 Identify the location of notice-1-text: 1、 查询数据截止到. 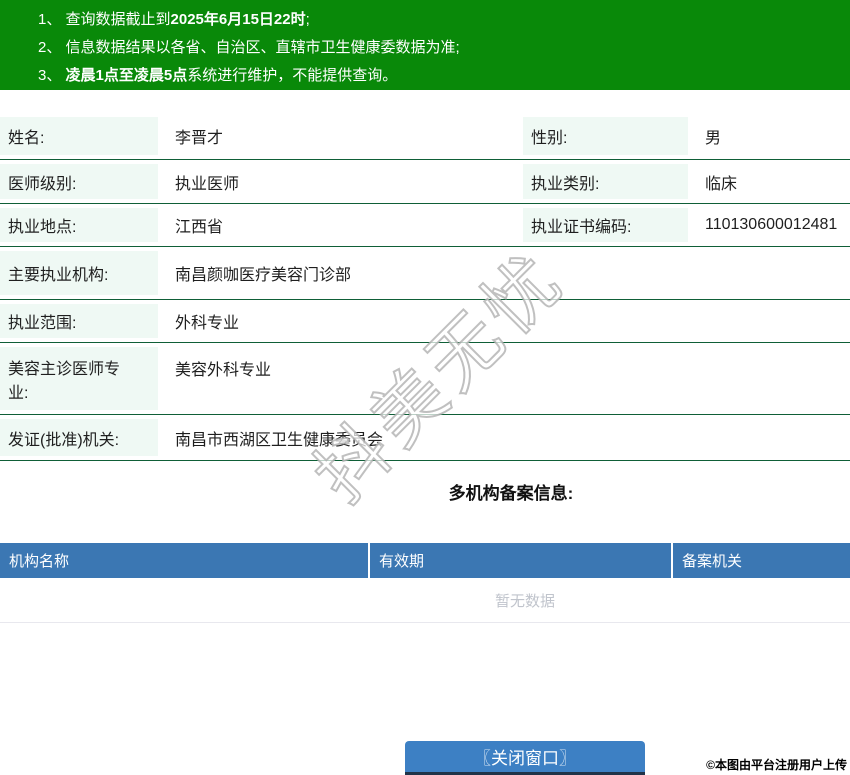
(104, 19).